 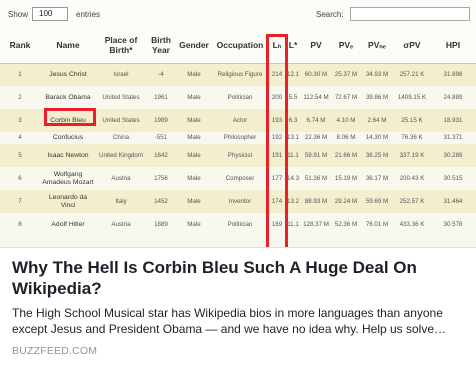 What do you see at coordinates (316, 45) in the screenshot?
I see `header-pv: PV` at bounding box center [316, 45].